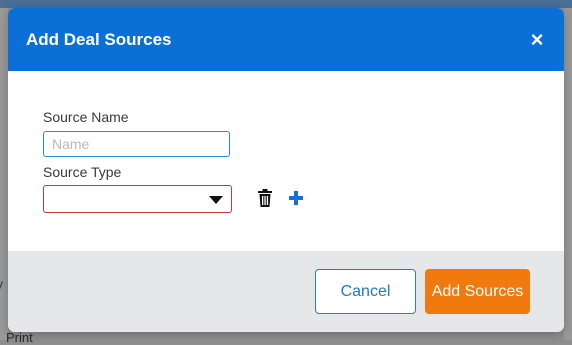 This screenshot has height=345, width=572. Describe the element at coordinates (265, 198) in the screenshot. I see `trash-icon` at that location.